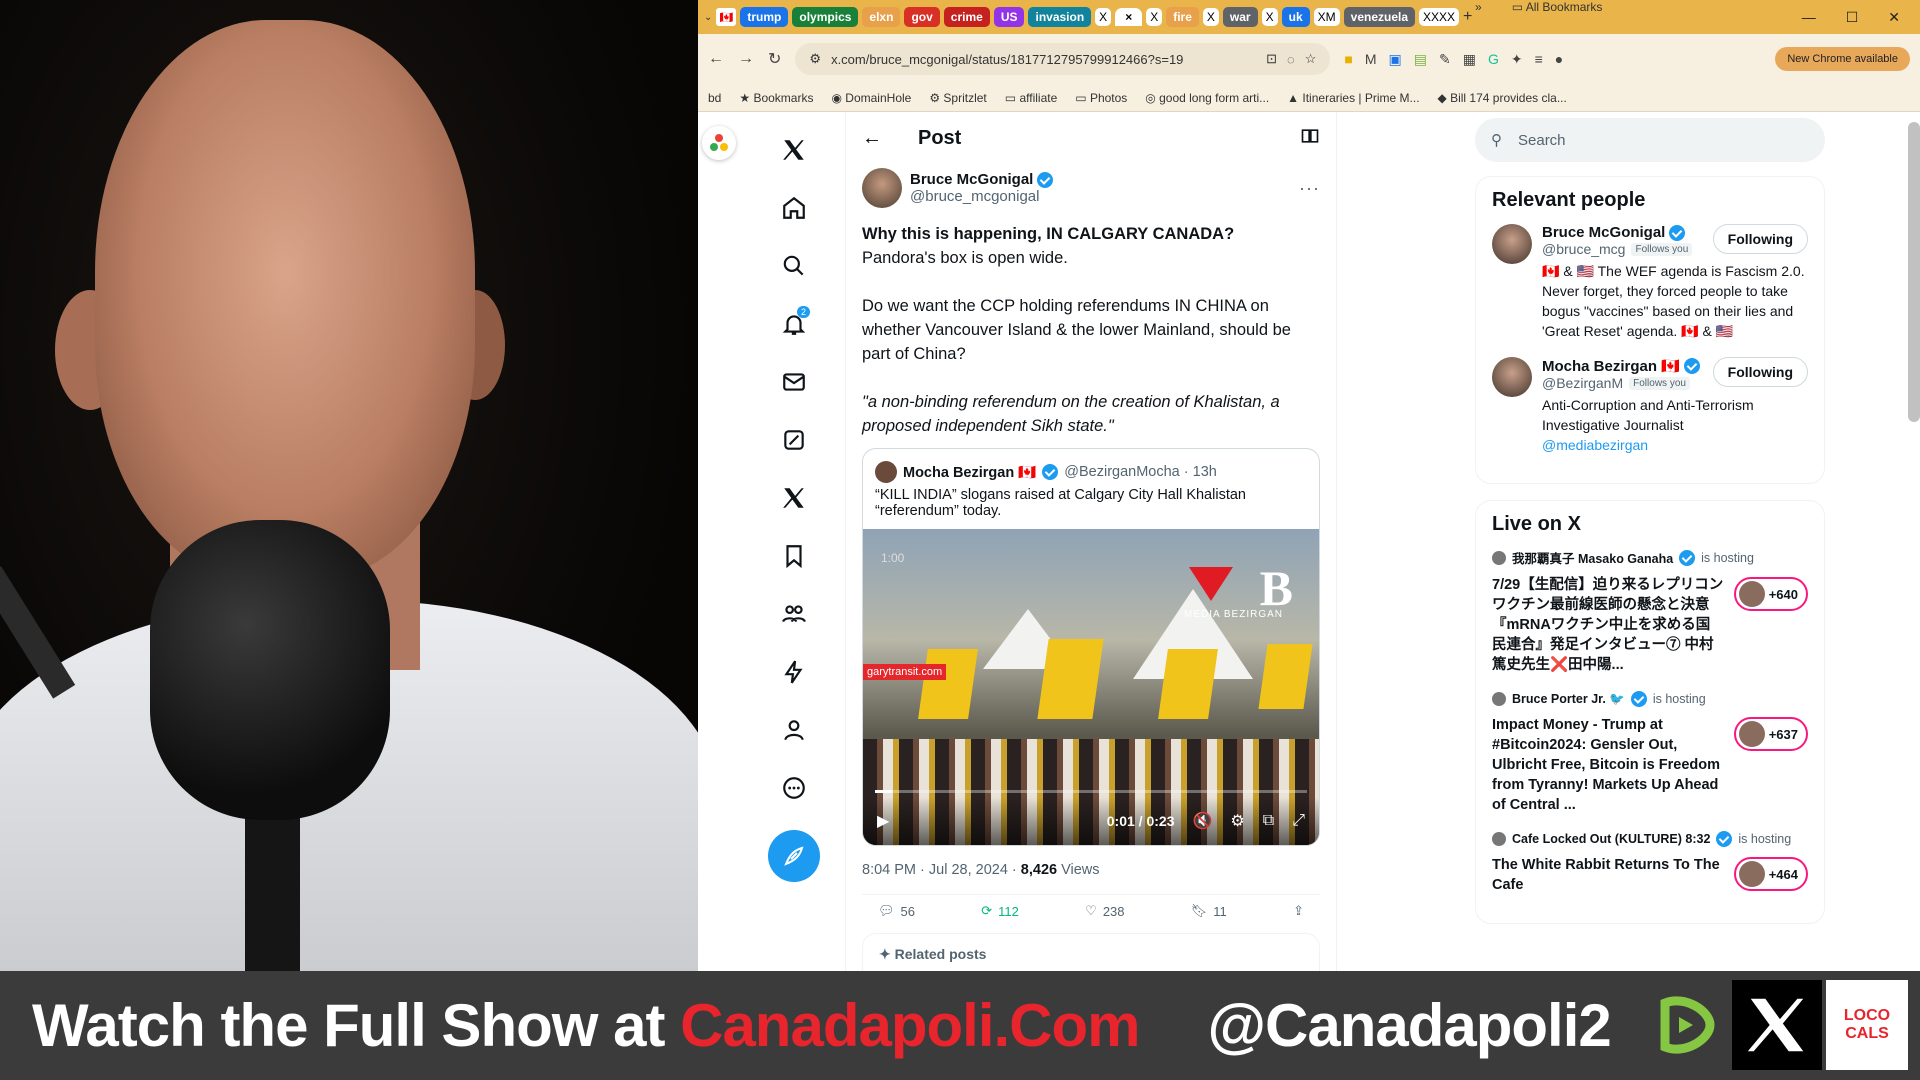  What do you see at coordinates (881, 17) in the screenshot?
I see `tab-group-elxn: elxn` at bounding box center [881, 17].